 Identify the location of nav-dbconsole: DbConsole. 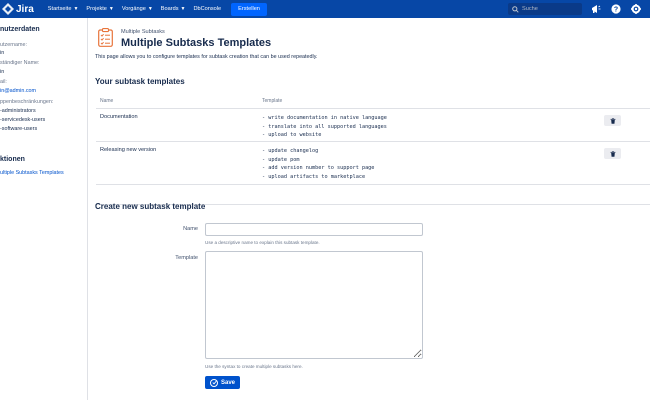
(207, 9).